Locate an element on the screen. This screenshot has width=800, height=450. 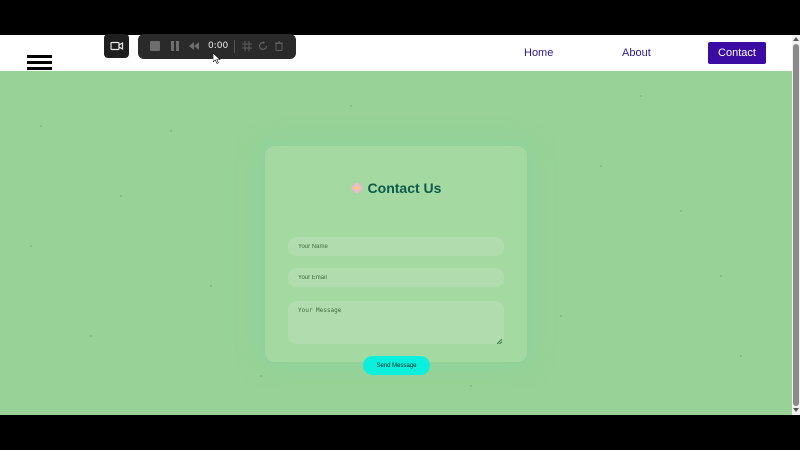
resize-grip-icon is located at coordinates (499, 341).